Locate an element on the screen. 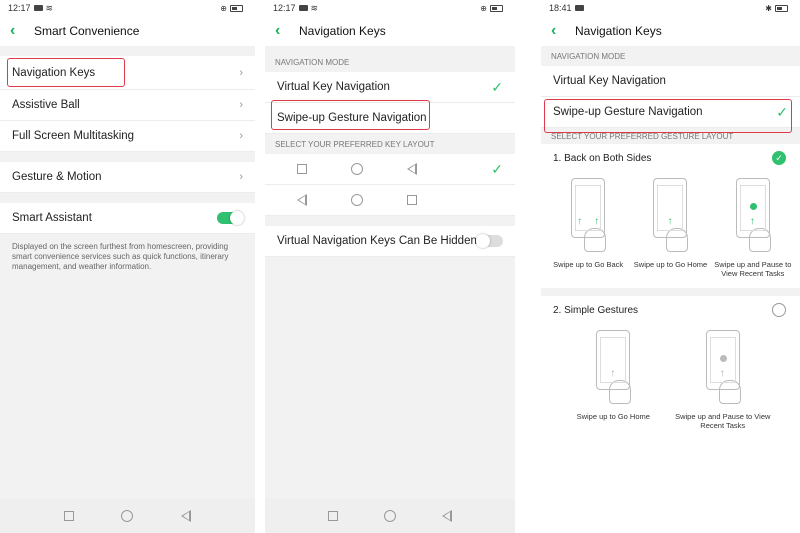 This screenshot has width=800, height=533. bluetooth-icon: ✱ is located at coordinates (768, 8).